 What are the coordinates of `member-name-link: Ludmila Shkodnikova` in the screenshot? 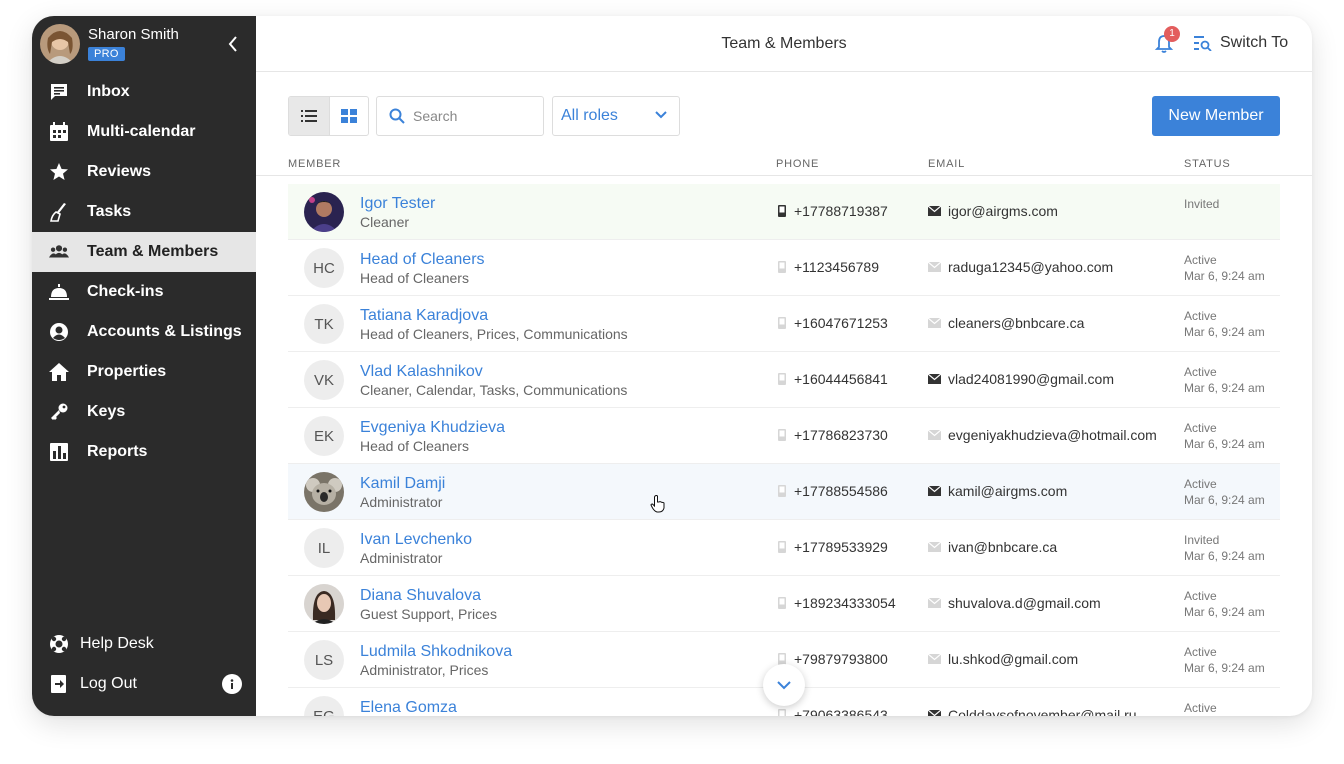 It's located at (436, 652).